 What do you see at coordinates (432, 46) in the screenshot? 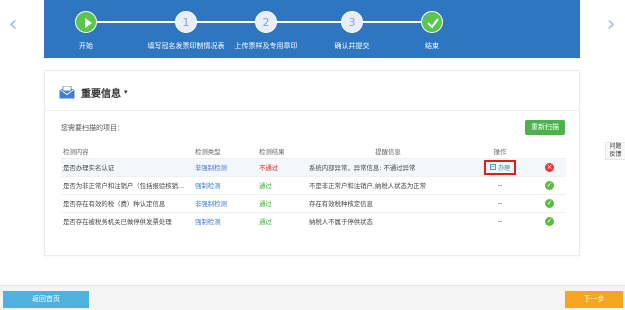
I see `step-label: 结束` at bounding box center [432, 46].